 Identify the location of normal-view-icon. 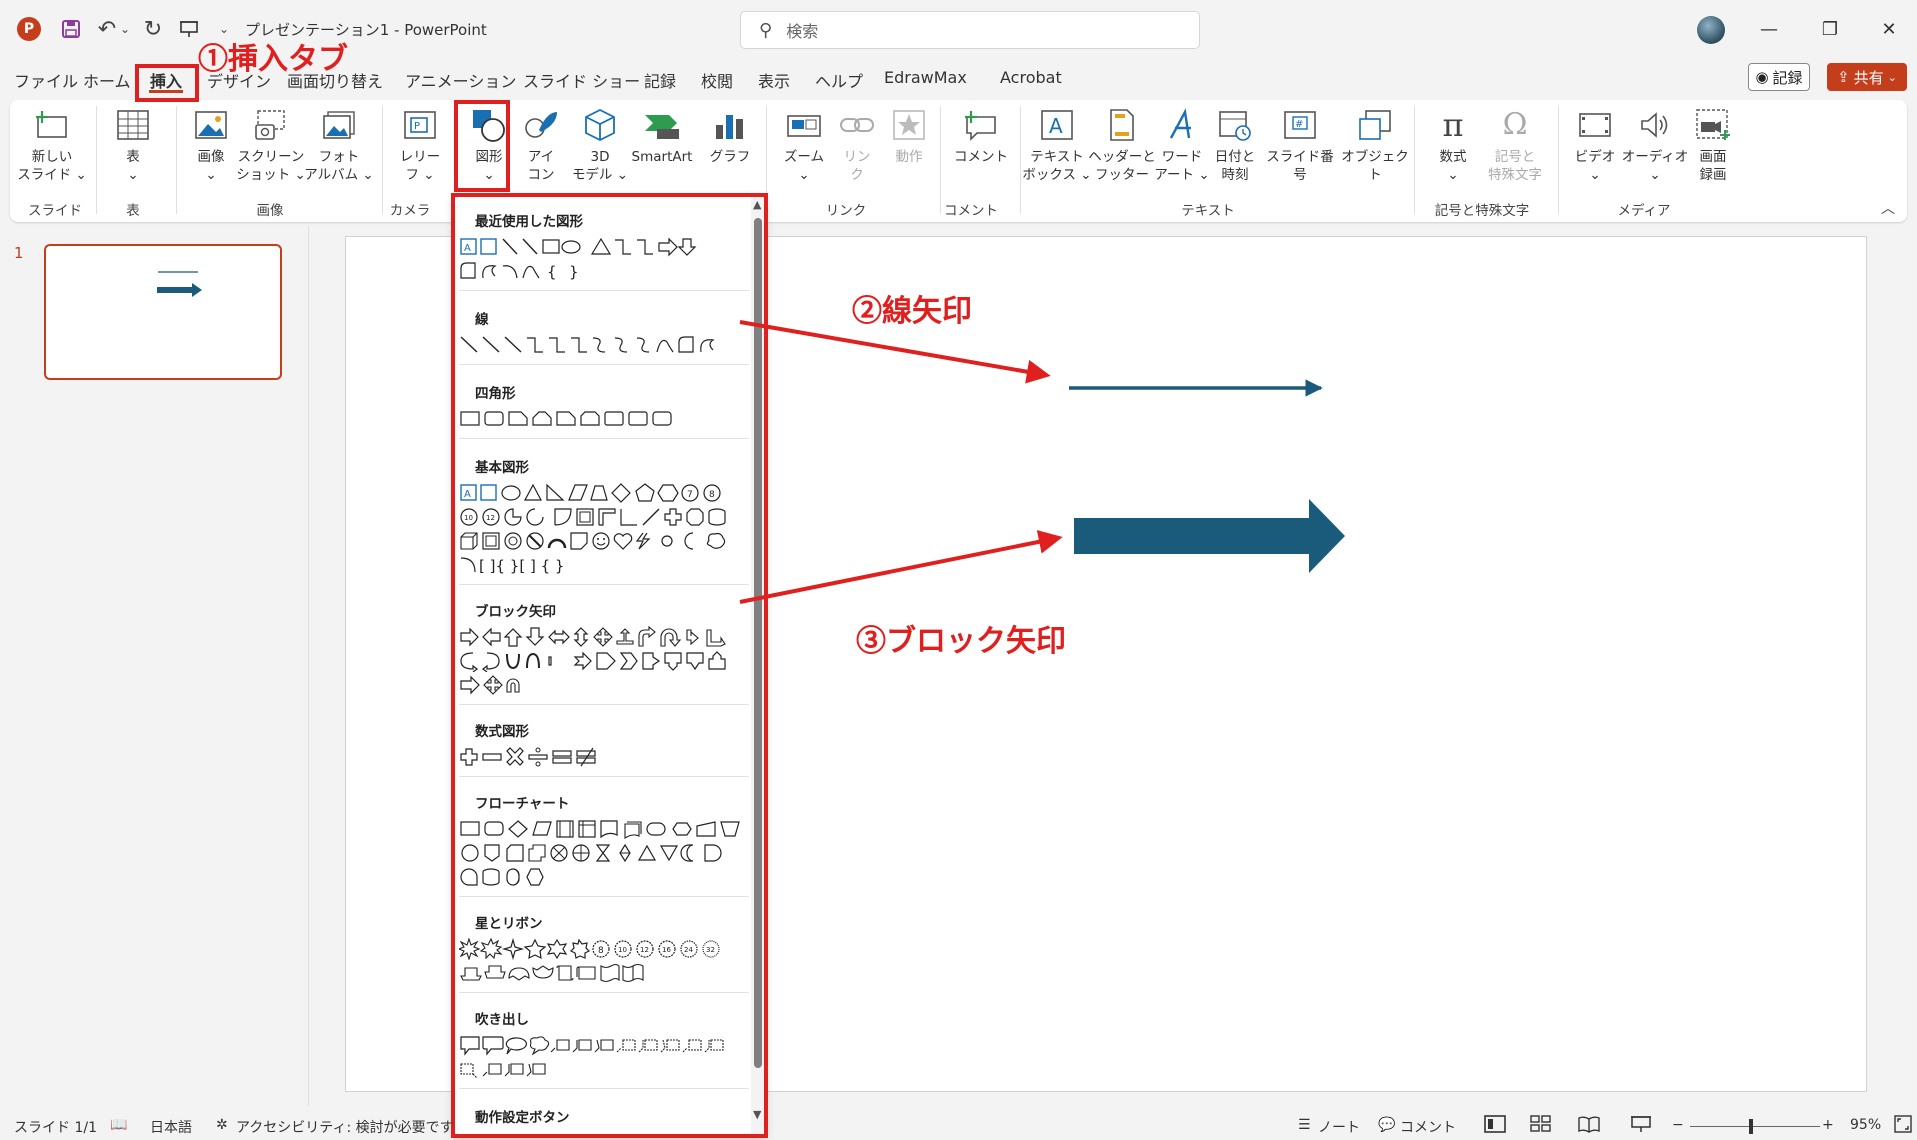
(1495, 1126).